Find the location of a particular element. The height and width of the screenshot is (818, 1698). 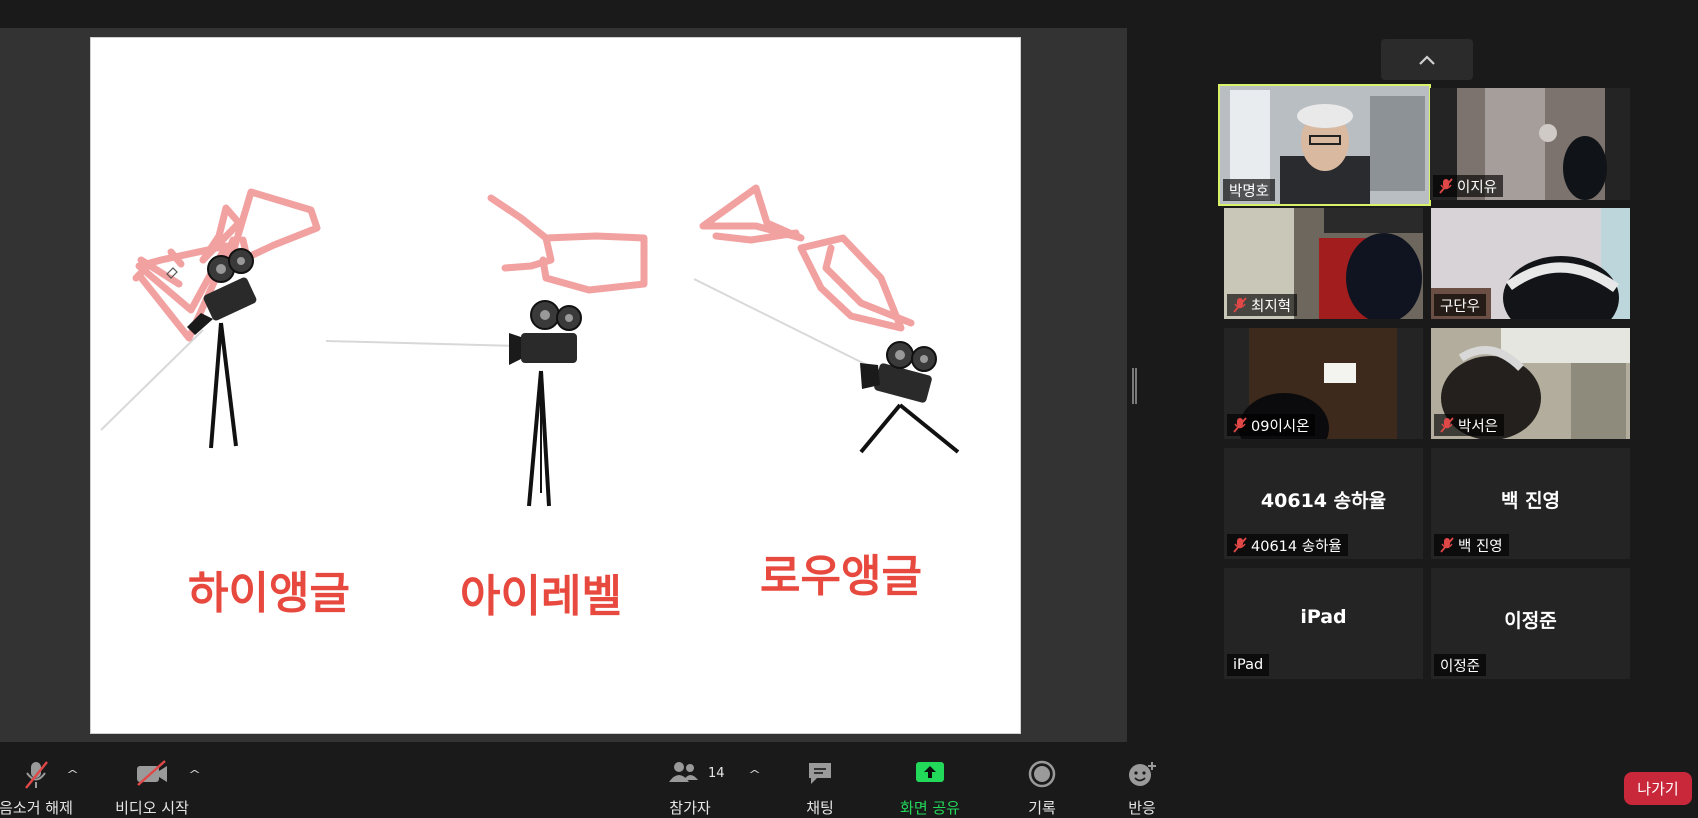

participant-name: 이정준 is located at coordinates (1460, 666).